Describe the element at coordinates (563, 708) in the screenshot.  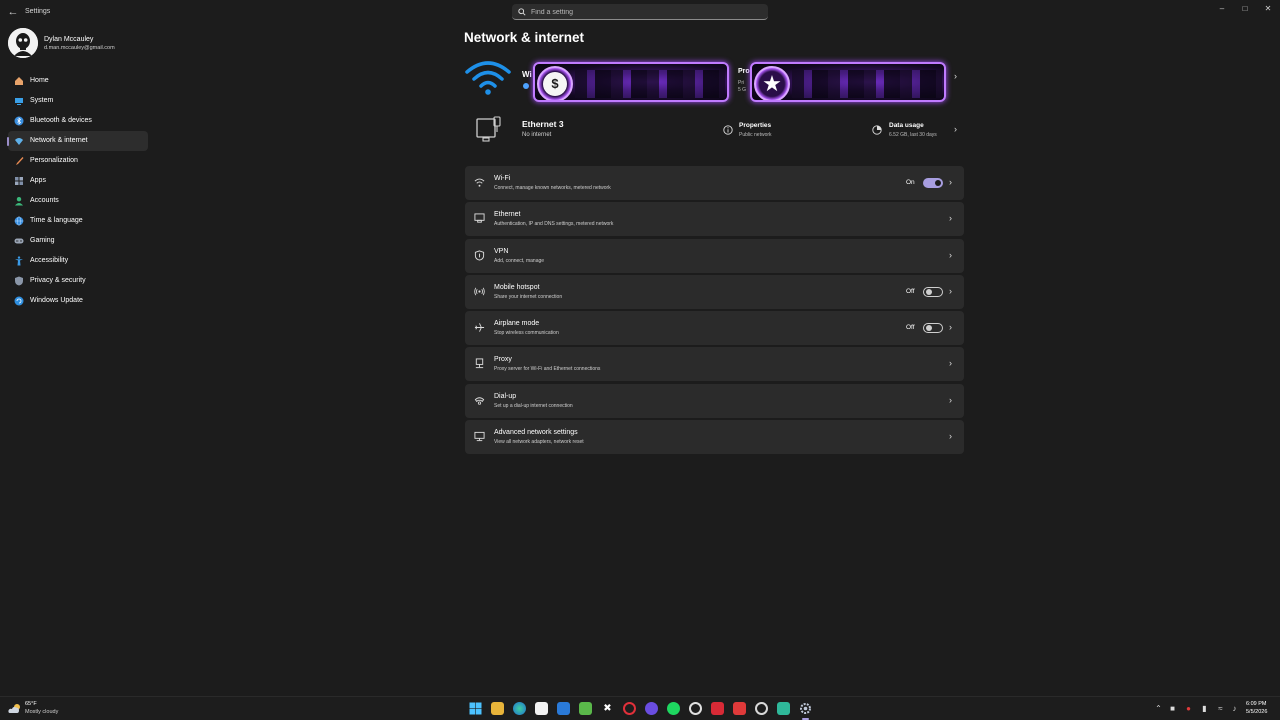
I see `mail-icon` at that location.